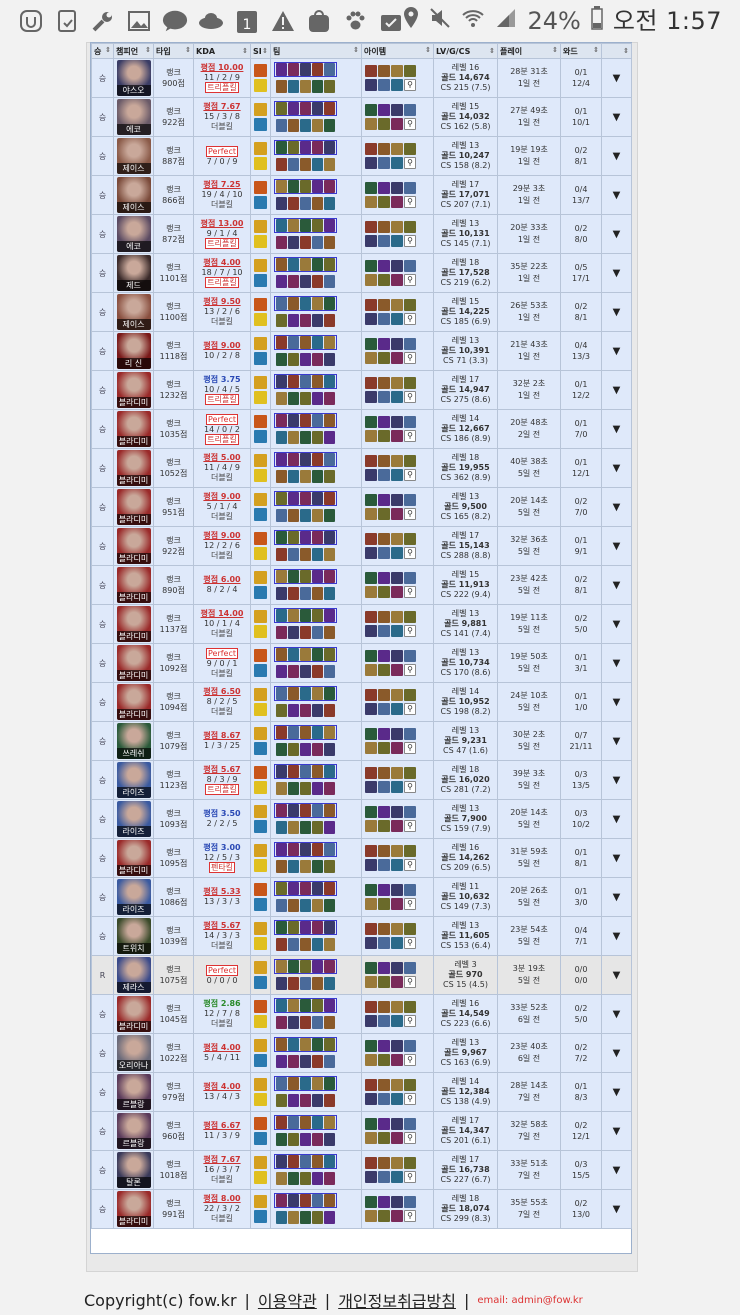  I want to click on champion-portrait: 에코, so click(133, 117).